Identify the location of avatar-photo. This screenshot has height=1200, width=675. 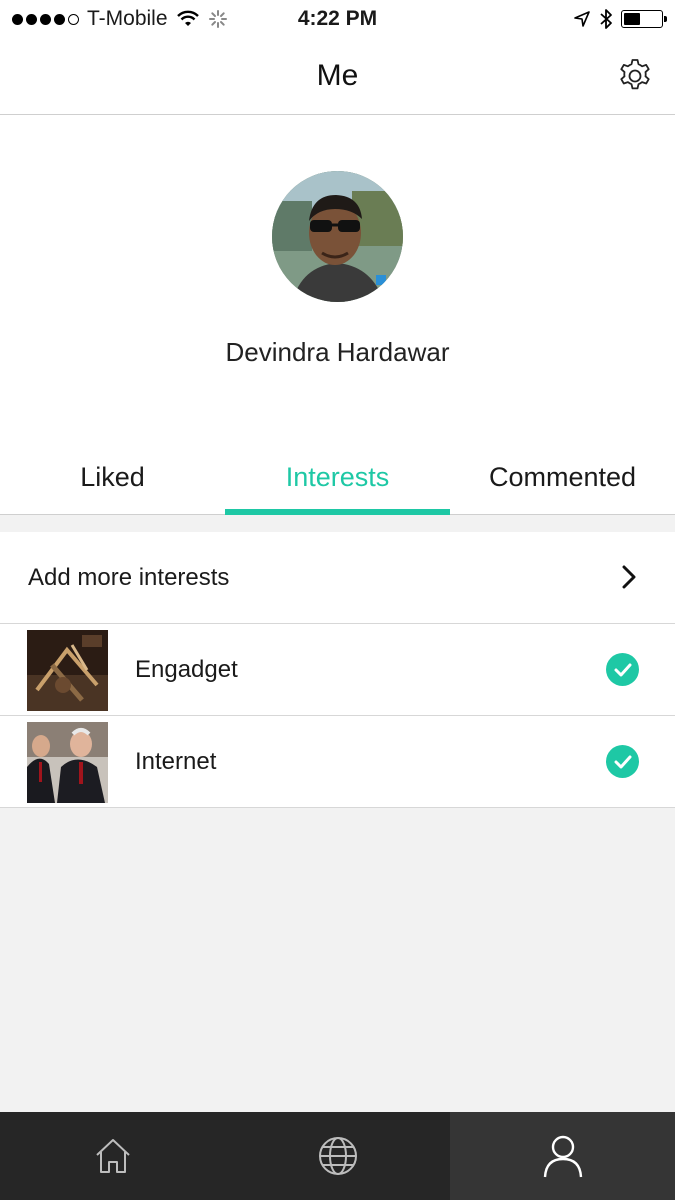
(337, 236).